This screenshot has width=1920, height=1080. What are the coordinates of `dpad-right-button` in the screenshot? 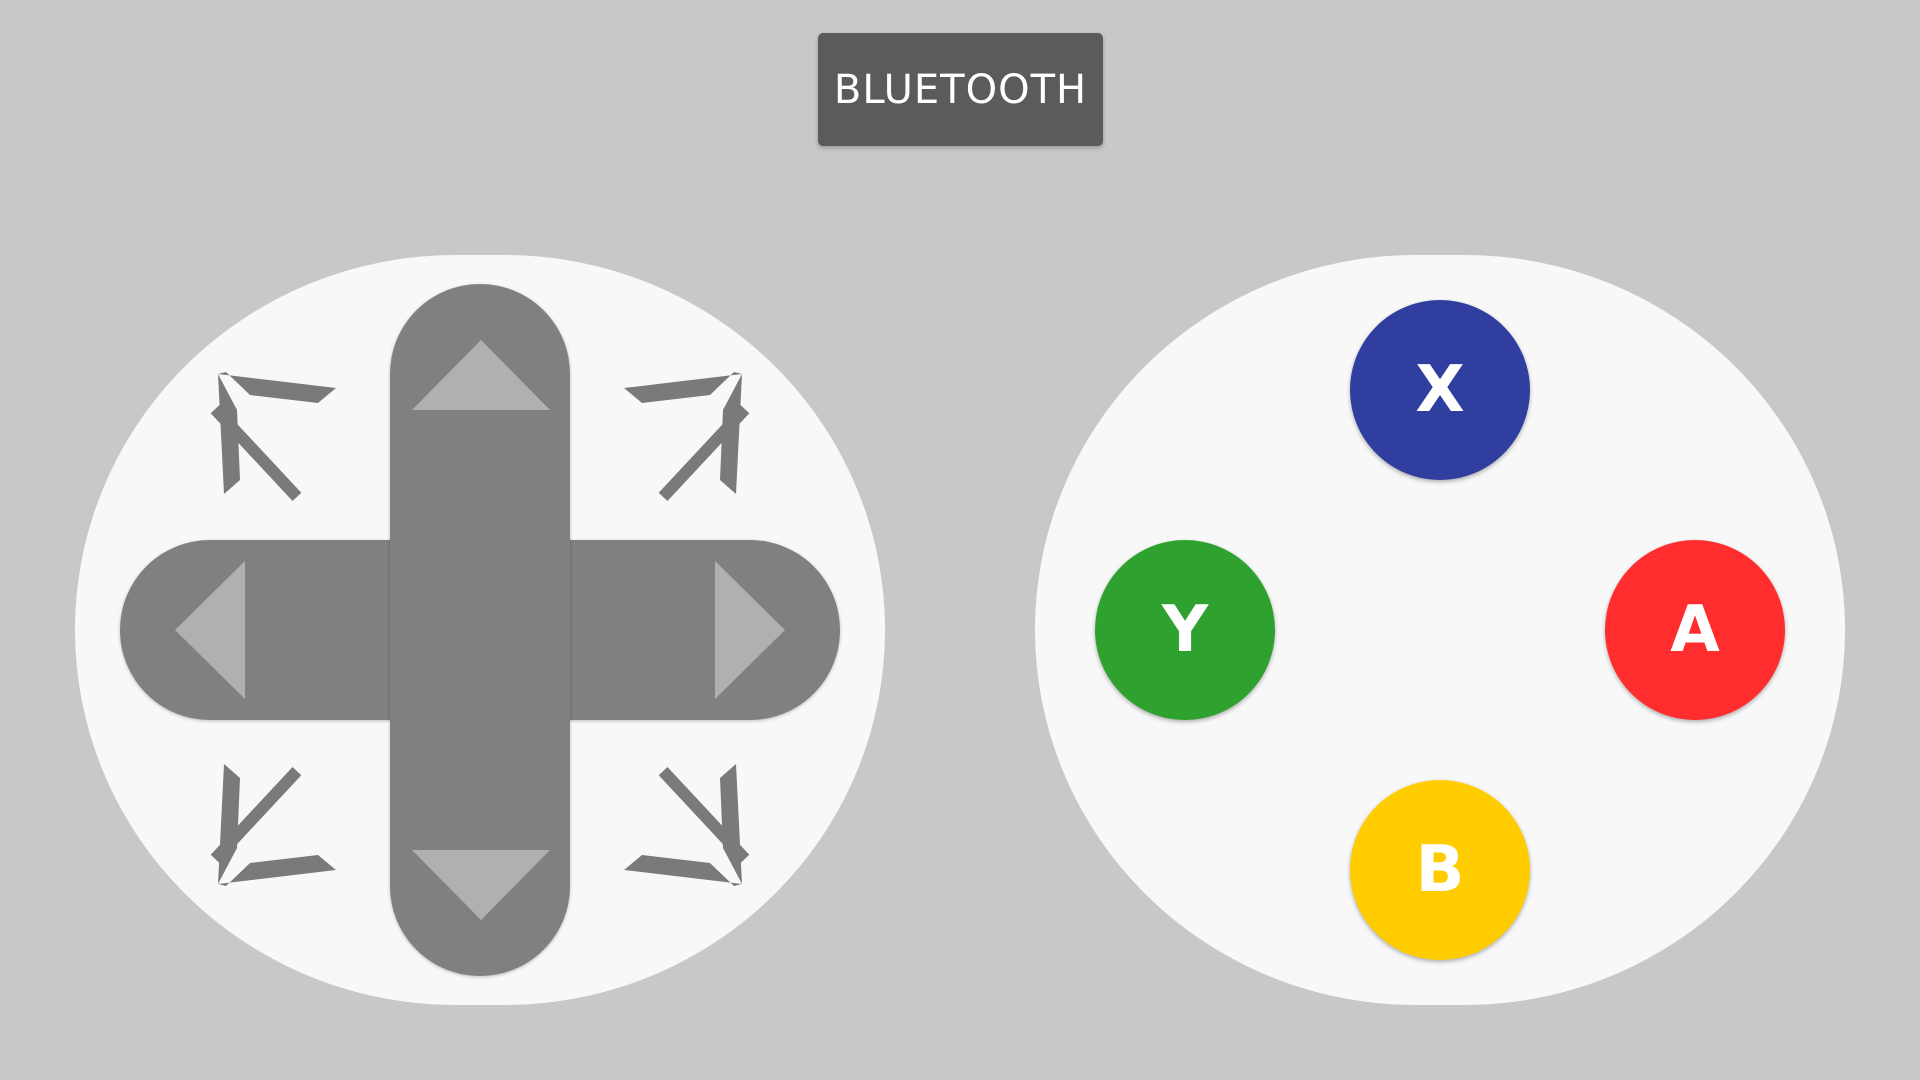 It's located at (750, 630).